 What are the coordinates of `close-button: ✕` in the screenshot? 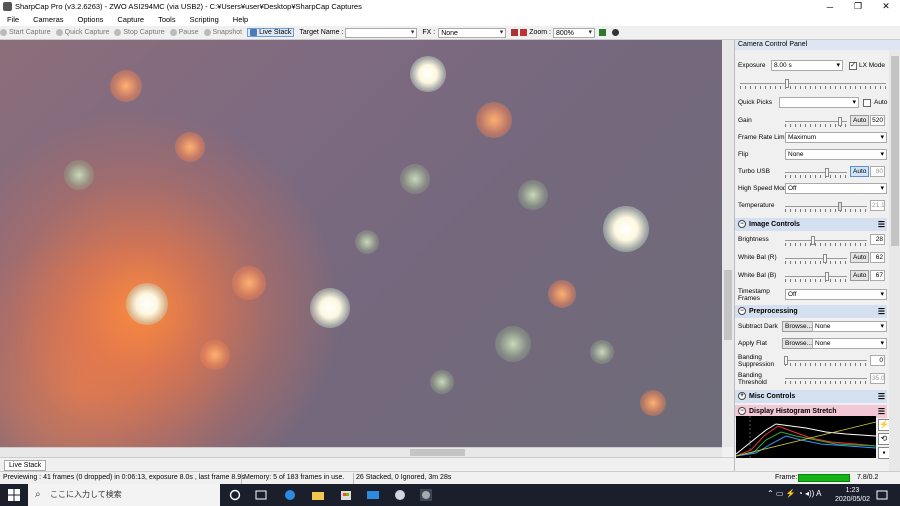 It's located at (886, 6).